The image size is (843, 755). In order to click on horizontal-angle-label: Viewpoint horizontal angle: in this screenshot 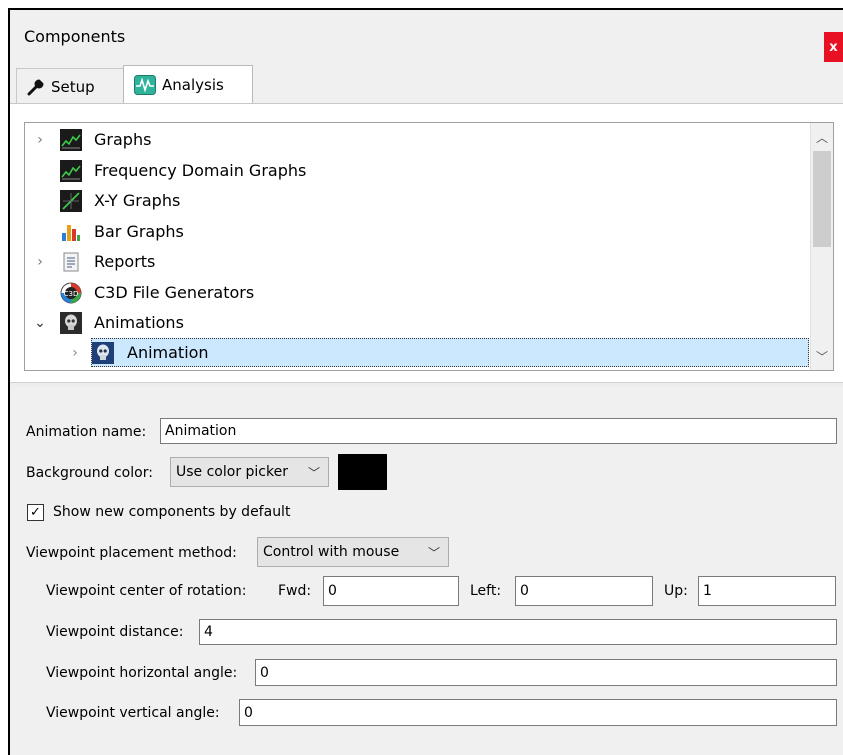, I will do `click(142, 673)`.